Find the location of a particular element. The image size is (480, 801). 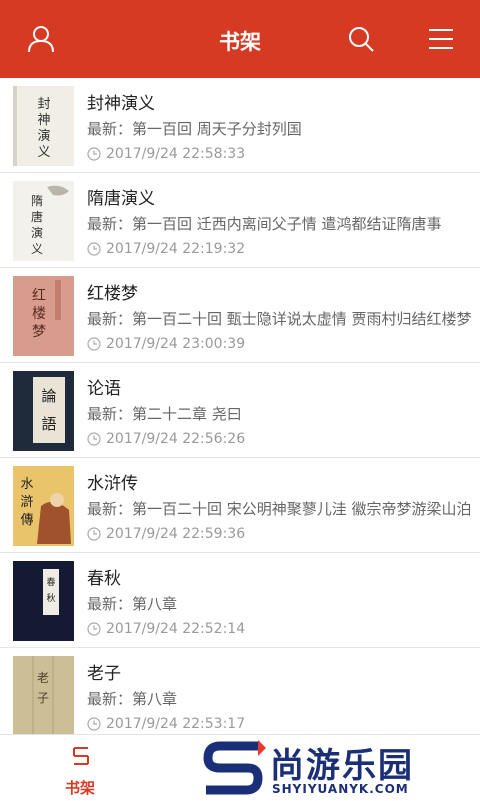

book-title: 封神演义 is located at coordinates (121, 104).